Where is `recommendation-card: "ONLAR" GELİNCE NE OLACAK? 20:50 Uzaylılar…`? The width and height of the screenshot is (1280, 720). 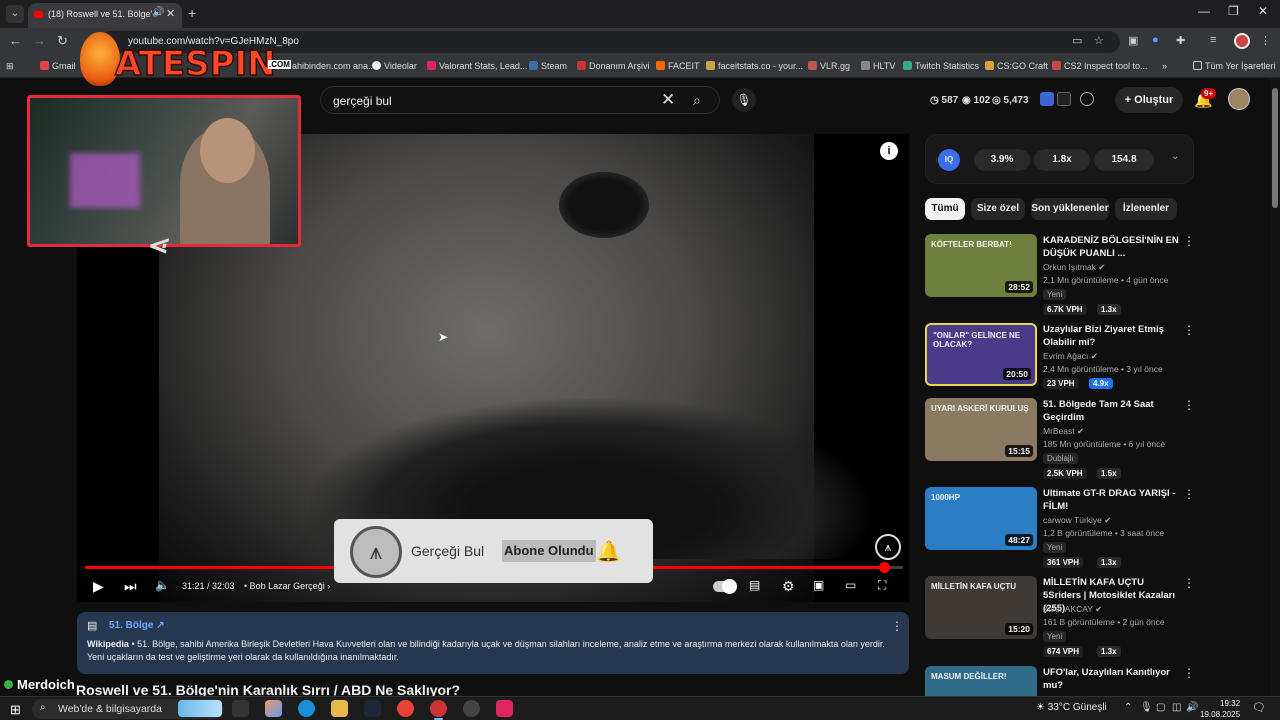 recommendation-card: "ONLAR" GELİNCE NE OLACAK? 20:50 Uzaylılar… is located at coordinates (1060, 358).